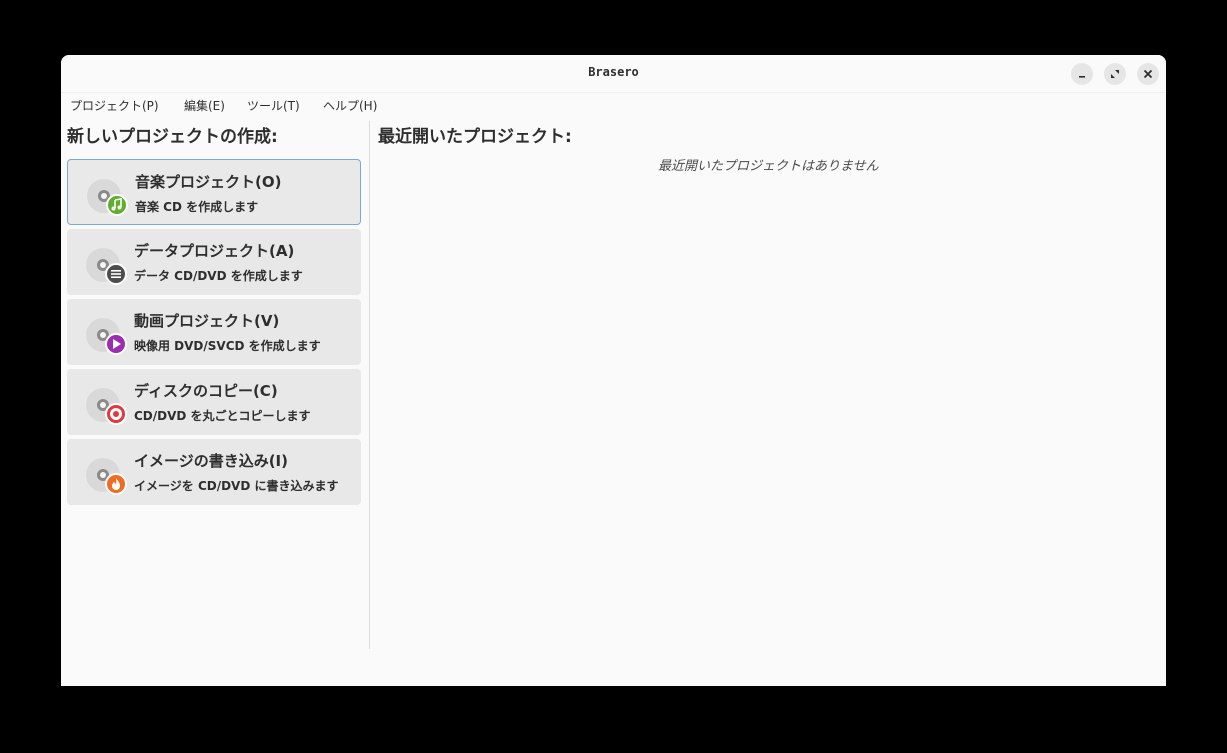 The width and height of the screenshot is (1227, 753). I want to click on video-project-subtitle: 映像用 DVD/SVCD を作成します, so click(227, 346).